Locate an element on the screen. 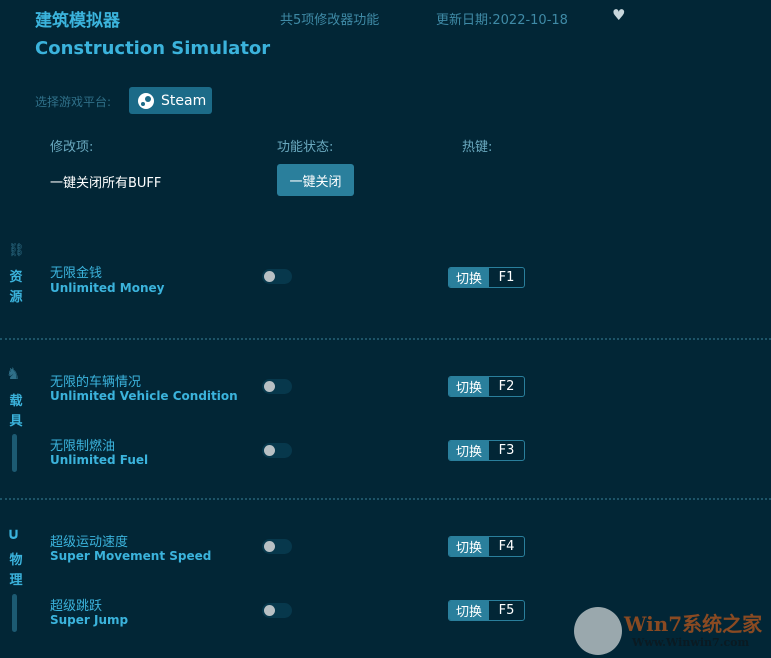 Image resolution: width=771 pixels, height=658 pixels. hotkey-f3: 切换 F3 is located at coordinates (486, 450).